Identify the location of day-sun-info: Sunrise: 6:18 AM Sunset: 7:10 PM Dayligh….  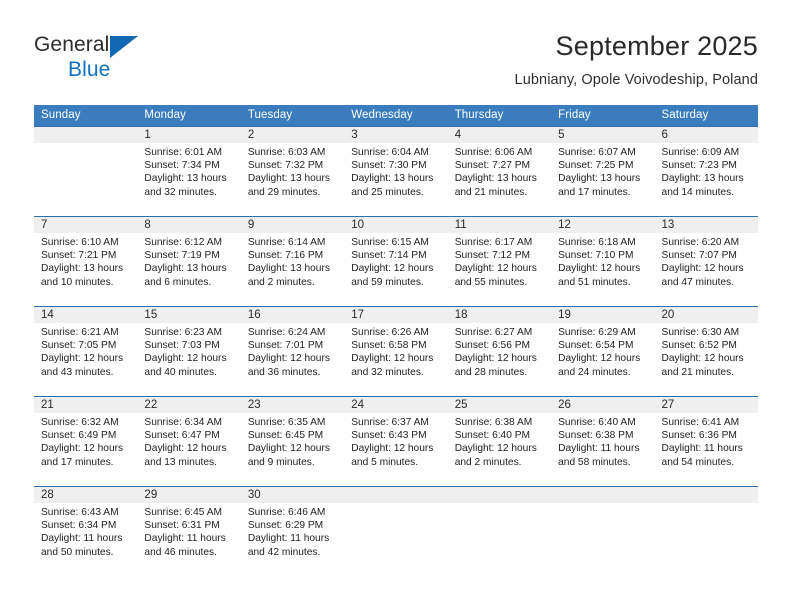
(599, 262).